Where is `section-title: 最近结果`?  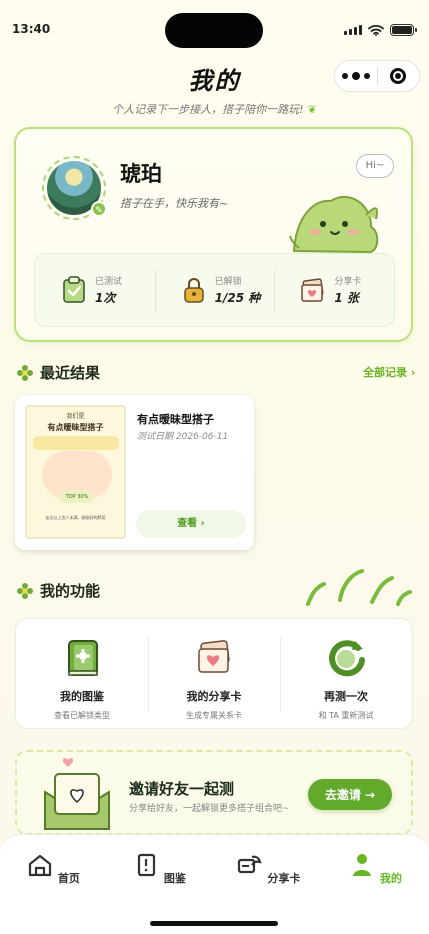
section-title: 最近结果 is located at coordinates (70, 373).